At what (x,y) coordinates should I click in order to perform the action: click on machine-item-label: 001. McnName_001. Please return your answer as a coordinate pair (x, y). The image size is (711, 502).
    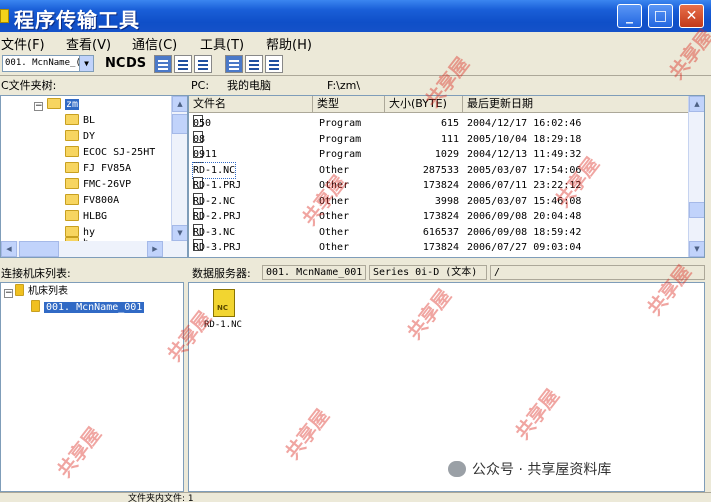
    Looking at the image, I should click on (94, 307).